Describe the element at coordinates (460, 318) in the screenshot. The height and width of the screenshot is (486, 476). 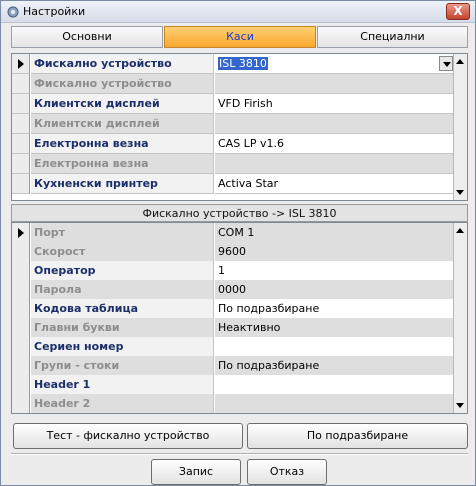
I see `properties-scrollbar` at that location.